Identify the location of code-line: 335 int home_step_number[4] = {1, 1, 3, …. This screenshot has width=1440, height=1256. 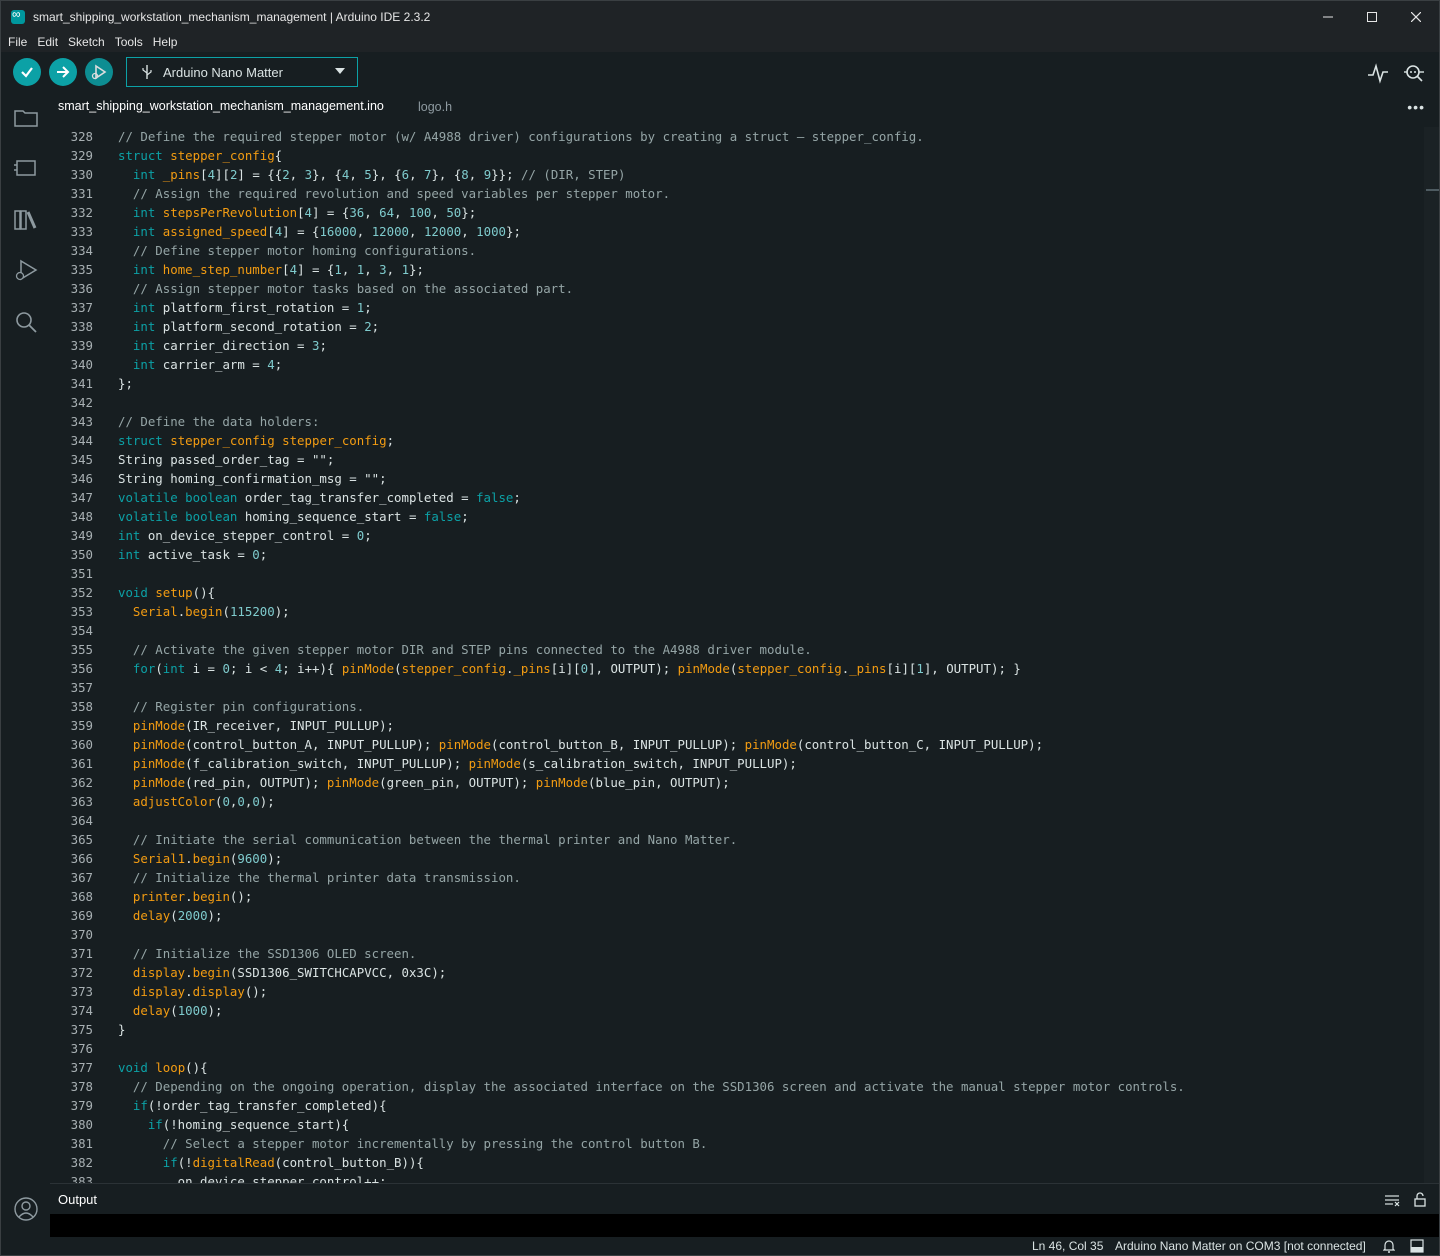
(744, 269).